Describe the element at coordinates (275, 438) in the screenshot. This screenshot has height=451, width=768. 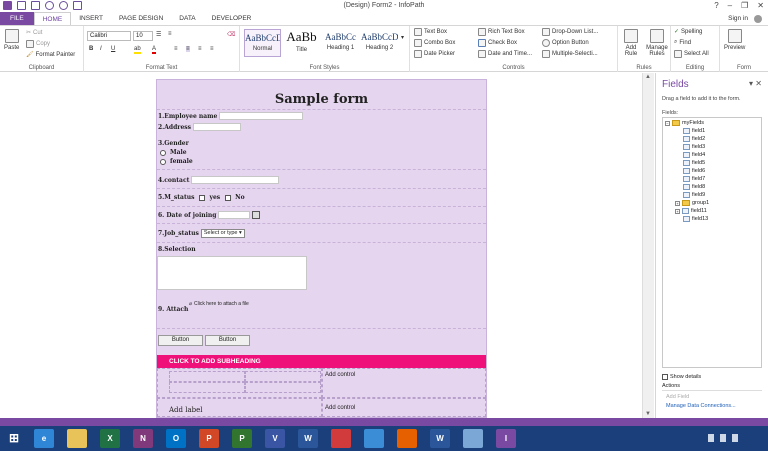
I see `visio-icon: V` at that location.